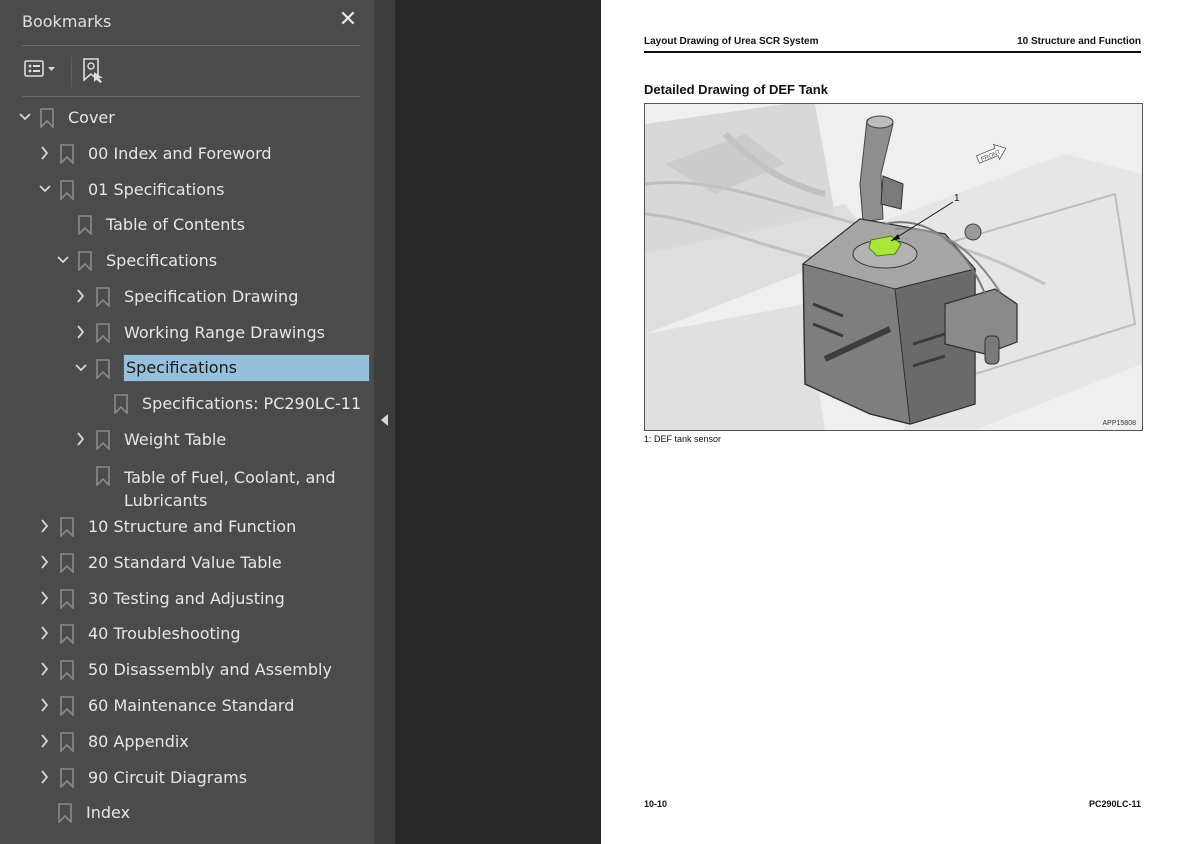 Image resolution: width=1200 pixels, height=844 pixels. Describe the element at coordinates (210, 670) in the screenshot. I see `bookmark-label: 50 Disassembly and Assembly` at that location.